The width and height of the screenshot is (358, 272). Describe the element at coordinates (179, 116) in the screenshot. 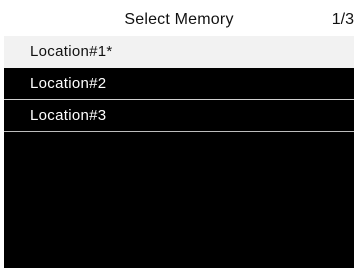

I see `memory-location-3: Location#3` at that location.